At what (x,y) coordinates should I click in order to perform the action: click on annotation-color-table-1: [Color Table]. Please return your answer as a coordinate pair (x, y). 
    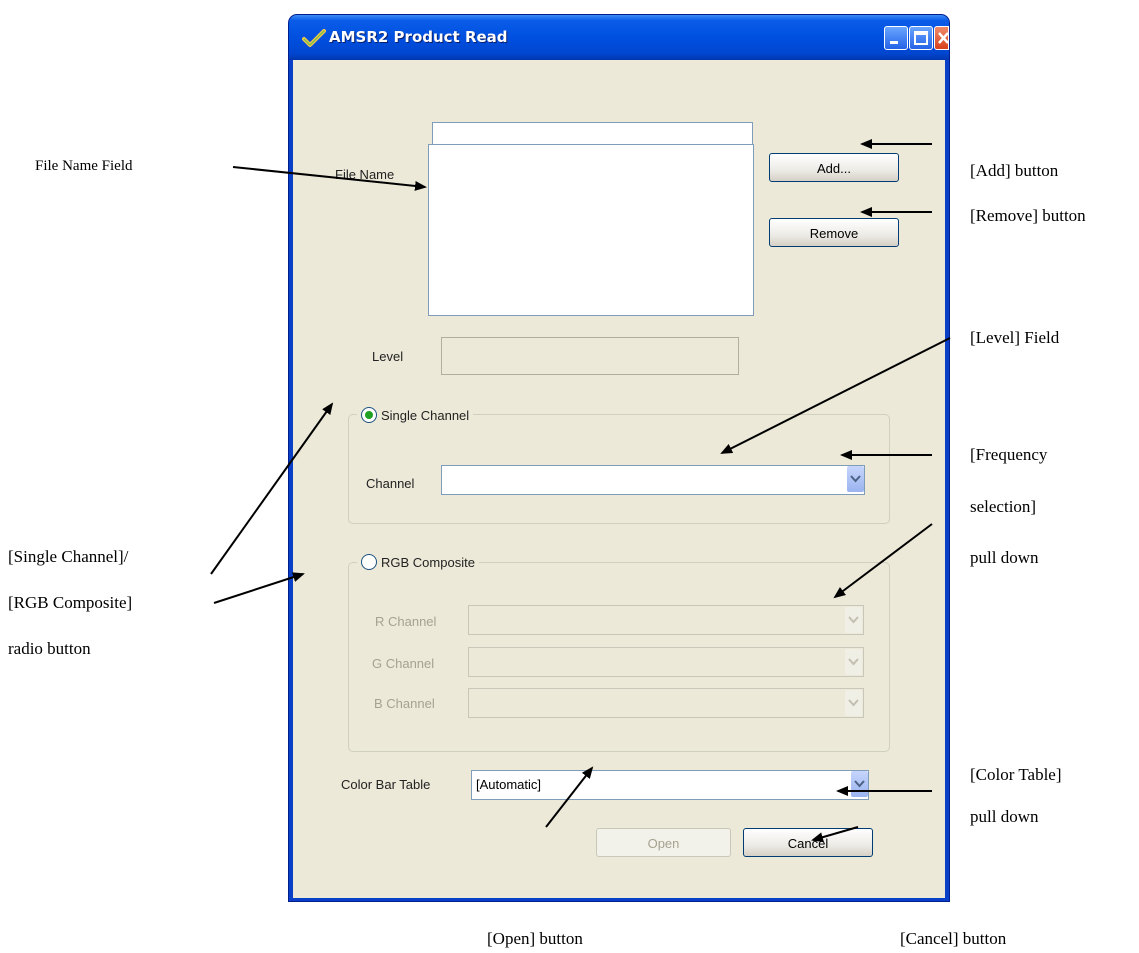
    Looking at the image, I should click on (1016, 774).